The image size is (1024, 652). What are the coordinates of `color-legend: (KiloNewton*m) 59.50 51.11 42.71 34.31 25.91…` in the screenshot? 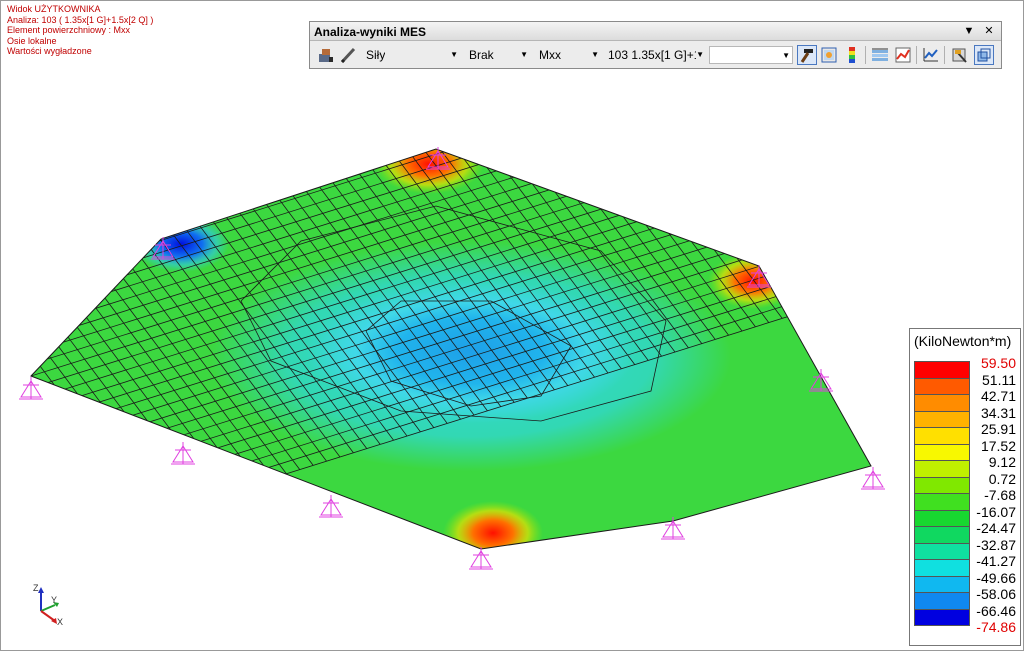 It's located at (965, 487).